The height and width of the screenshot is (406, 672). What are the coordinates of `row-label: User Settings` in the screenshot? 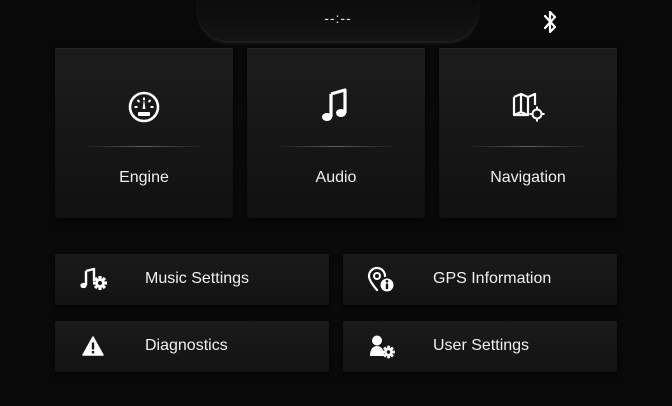 It's located at (481, 345).